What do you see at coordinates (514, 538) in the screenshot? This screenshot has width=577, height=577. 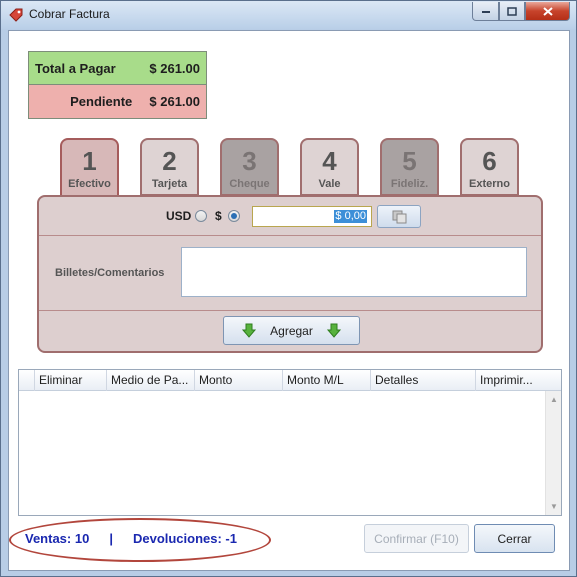 I see `close-dialog-button: Cerrar` at bounding box center [514, 538].